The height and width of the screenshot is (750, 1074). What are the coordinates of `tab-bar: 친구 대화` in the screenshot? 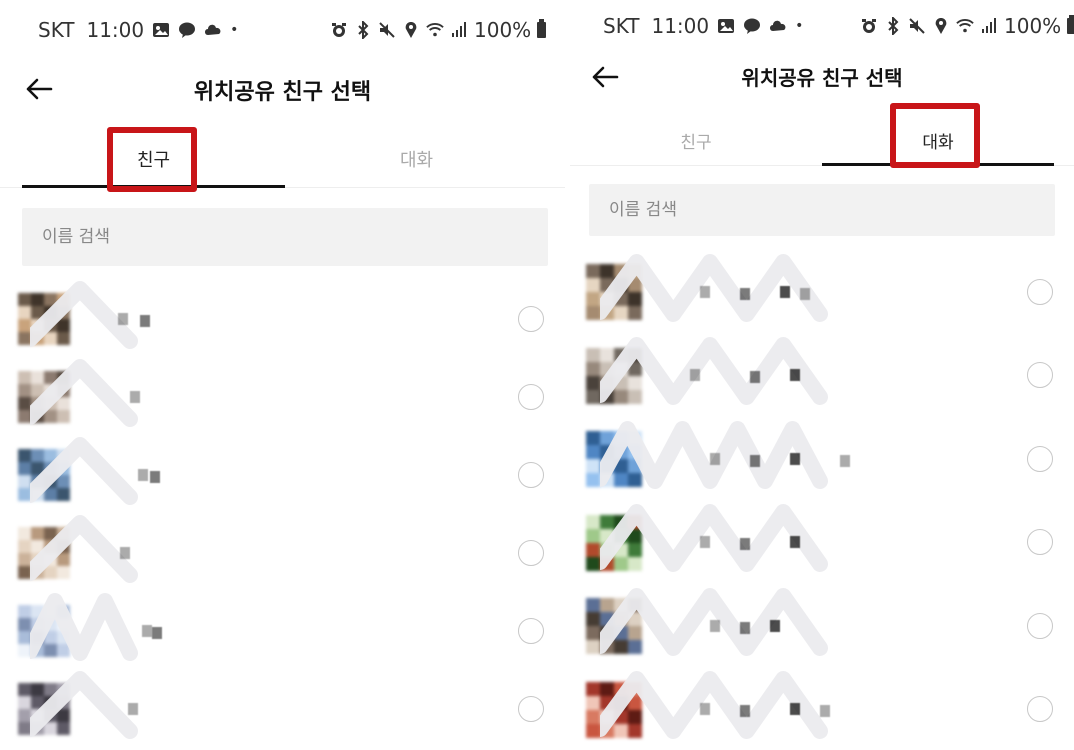 It's located at (822, 135).